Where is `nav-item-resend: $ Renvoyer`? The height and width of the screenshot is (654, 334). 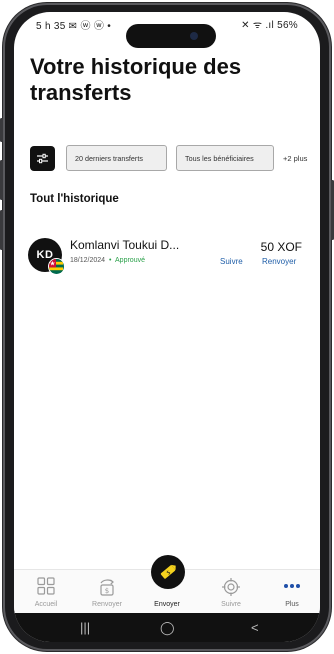
nav-item-resend: $ Renvoyer is located at coordinates (107, 592).